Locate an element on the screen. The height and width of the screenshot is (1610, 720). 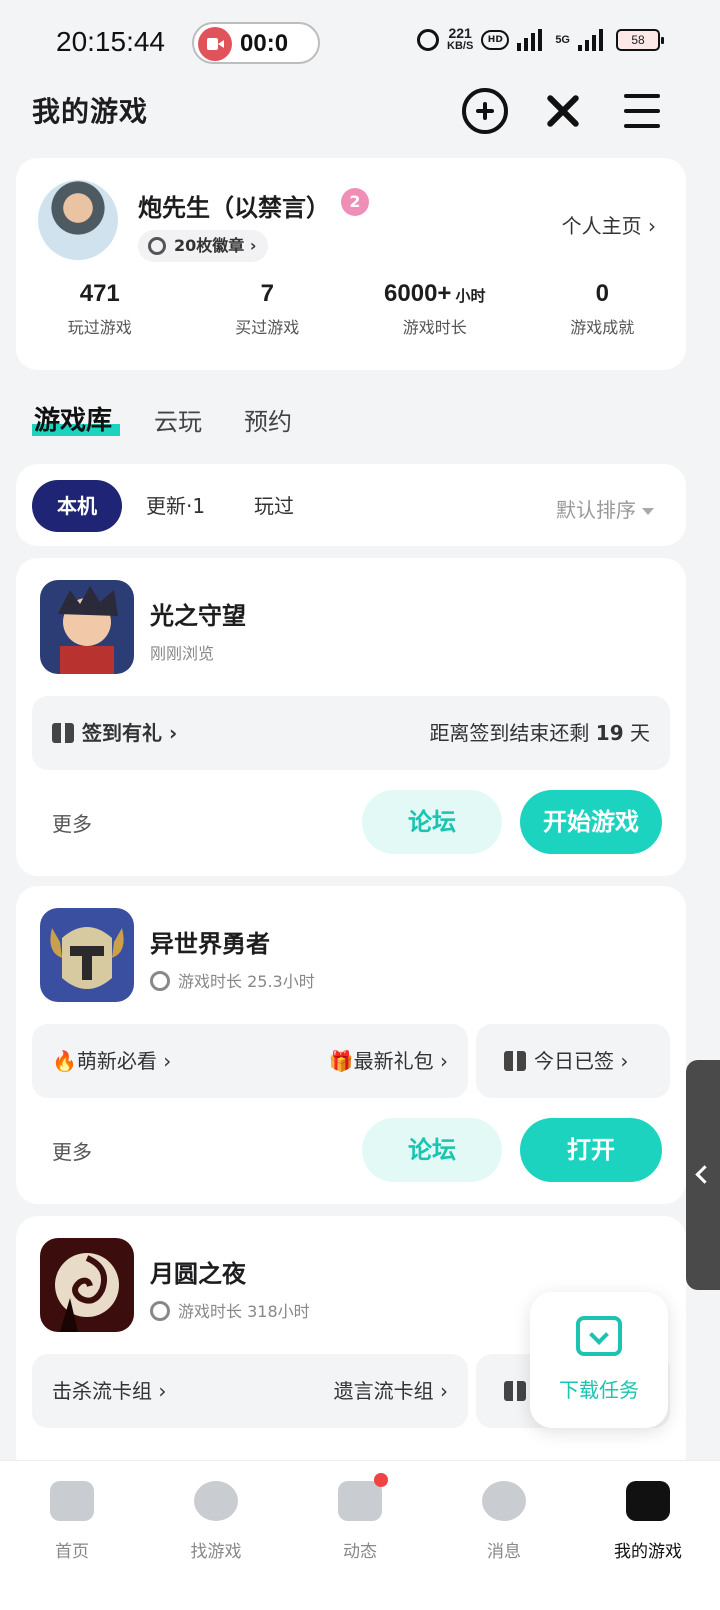
wifi-signal-icon is located at coordinates (532, 40).